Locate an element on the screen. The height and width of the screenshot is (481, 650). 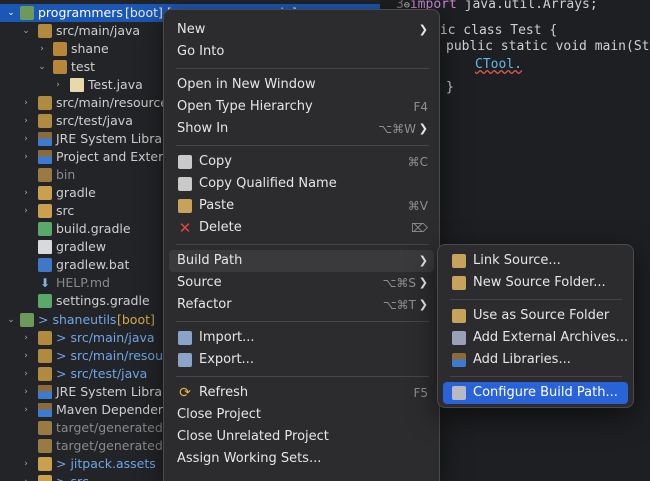
menu-item-go-into: Go Into is located at coordinates (301, 52).